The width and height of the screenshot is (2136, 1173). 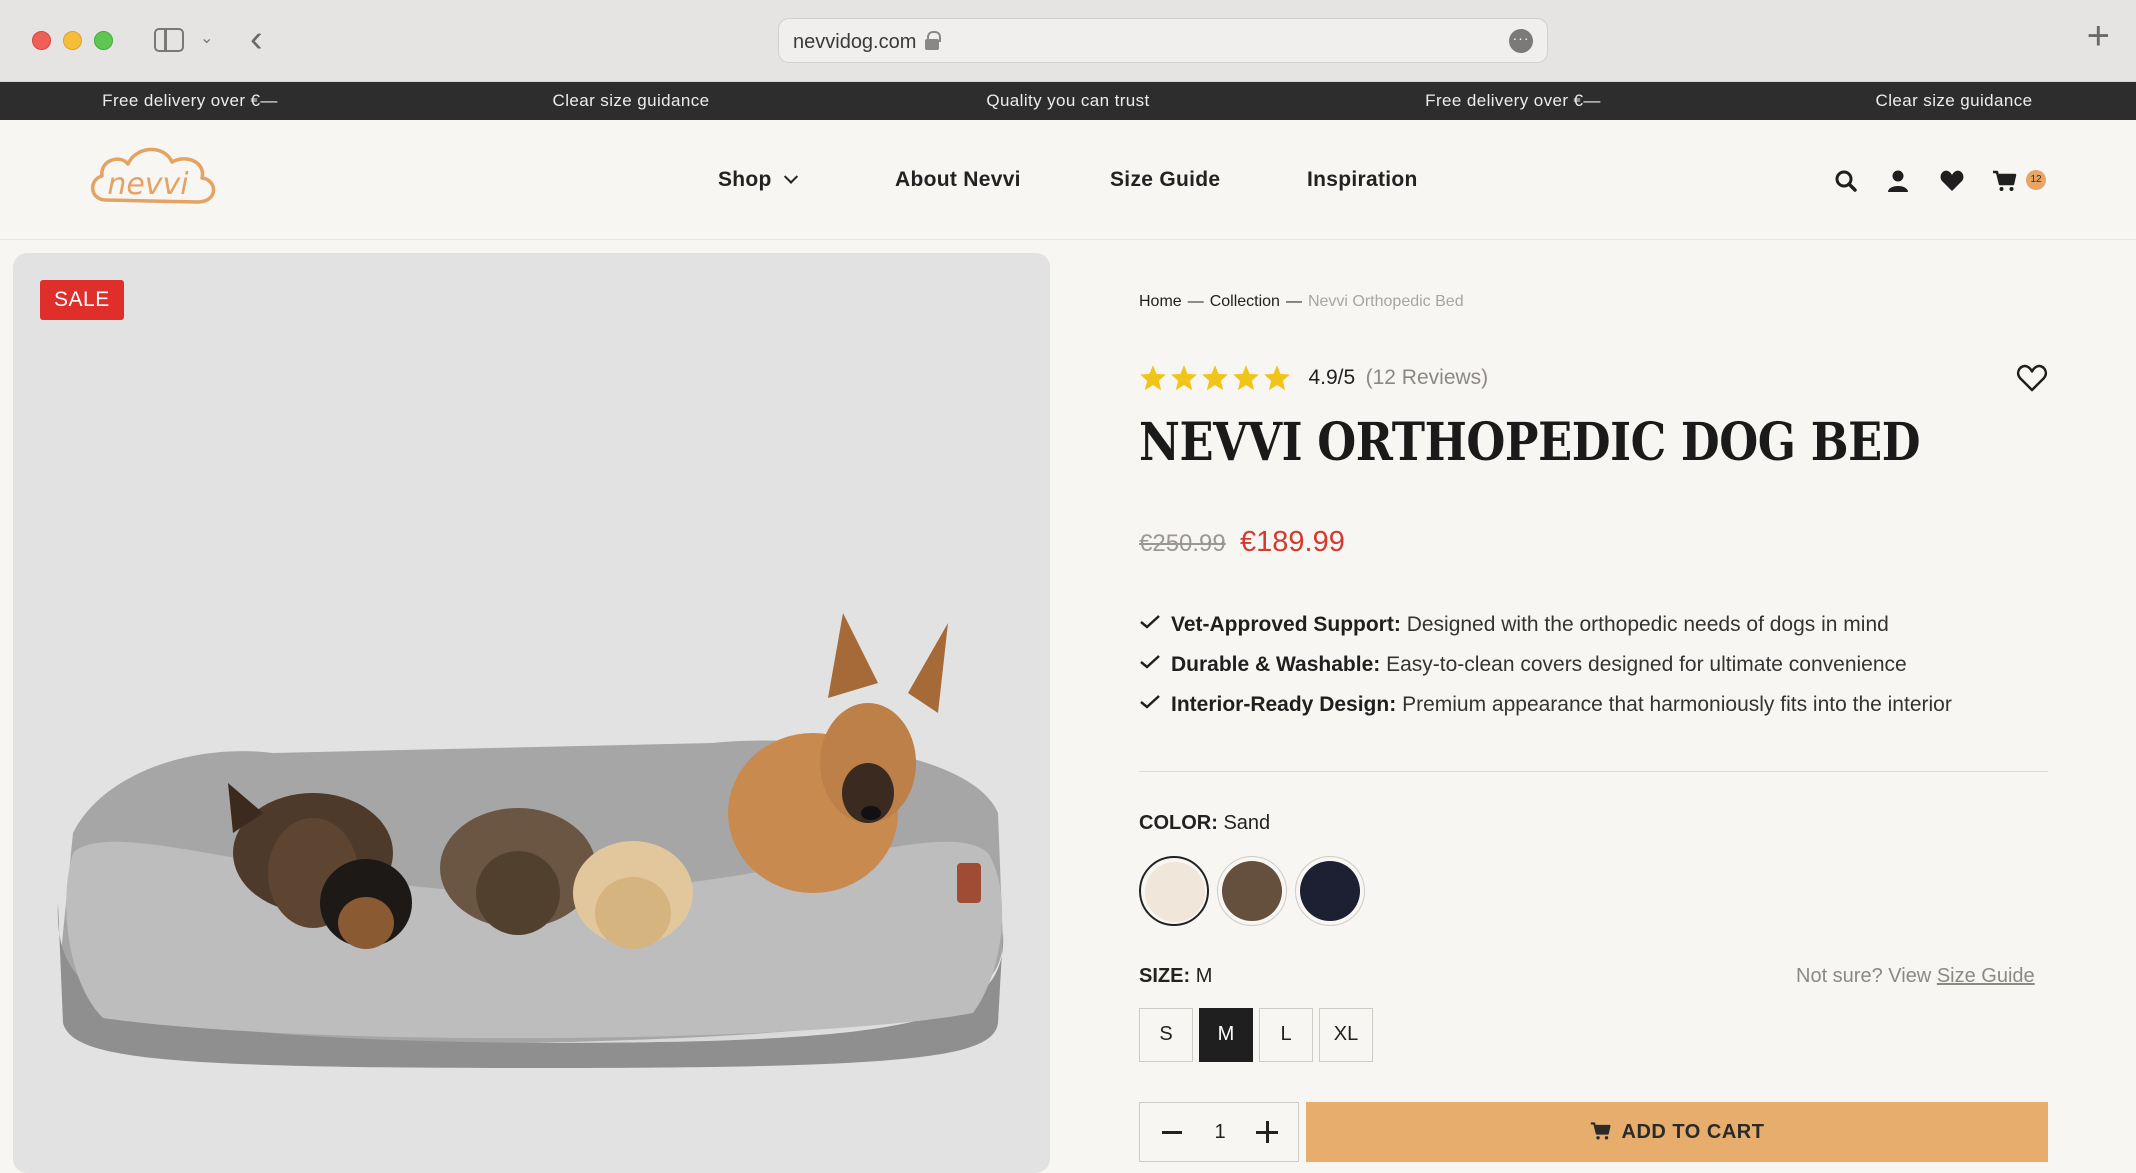 I want to click on maximize-window-button, so click(x=103, y=40).